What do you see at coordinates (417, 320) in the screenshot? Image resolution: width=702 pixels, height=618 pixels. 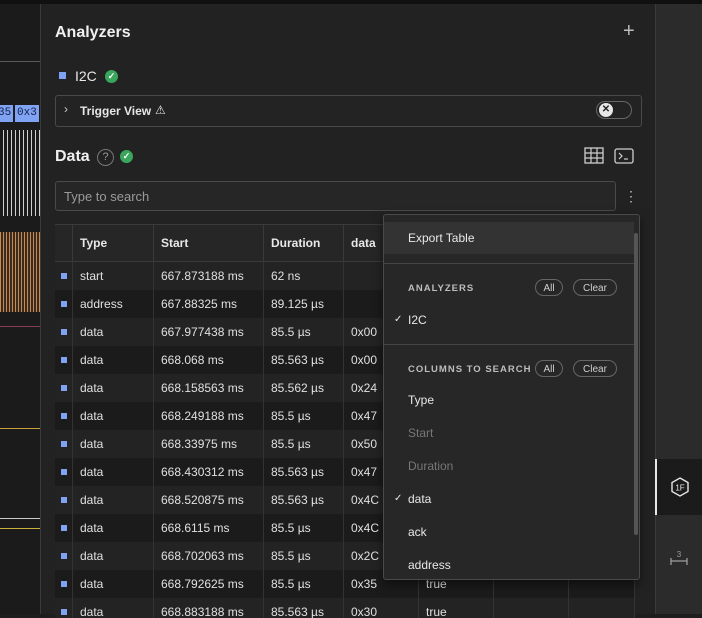 I see `menu-option-label: I2C` at bounding box center [417, 320].